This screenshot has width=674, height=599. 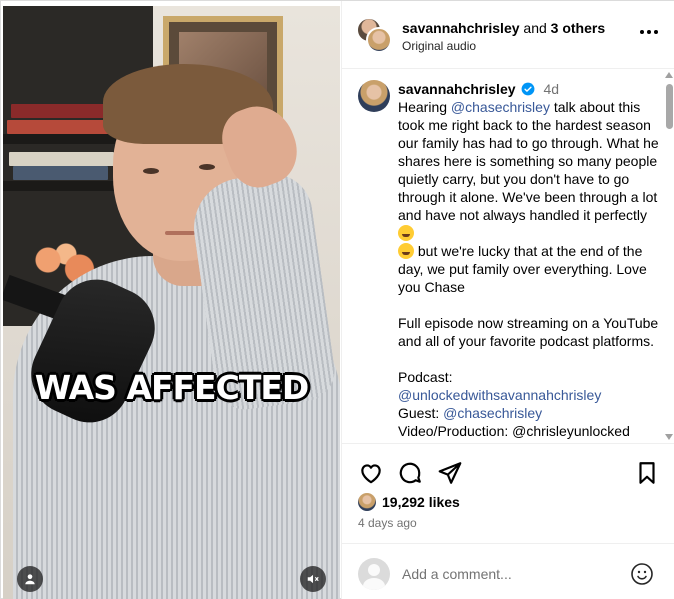 I want to click on collab-avatars, so click(x=374, y=35).